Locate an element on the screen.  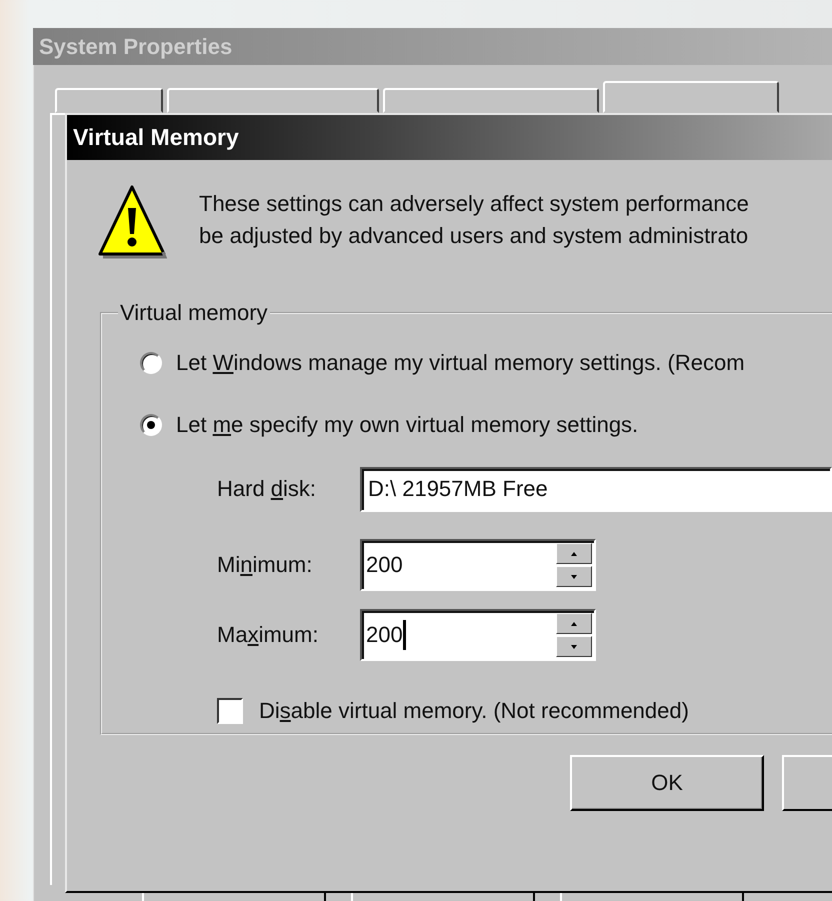
option-label: Let me specify my own virtual memory settings. is located at coordinates (407, 425).